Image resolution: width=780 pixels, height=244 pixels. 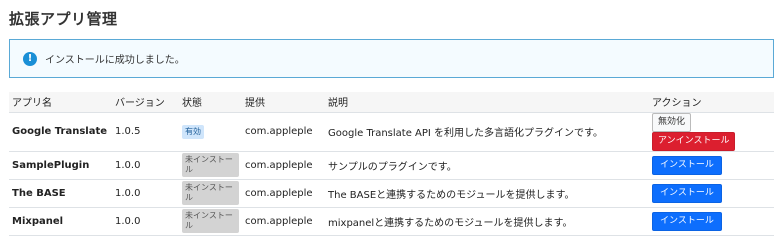 What do you see at coordinates (145, 102) in the screenshot?
I see `header-version: バージョン` at bounding box center [145, 102].